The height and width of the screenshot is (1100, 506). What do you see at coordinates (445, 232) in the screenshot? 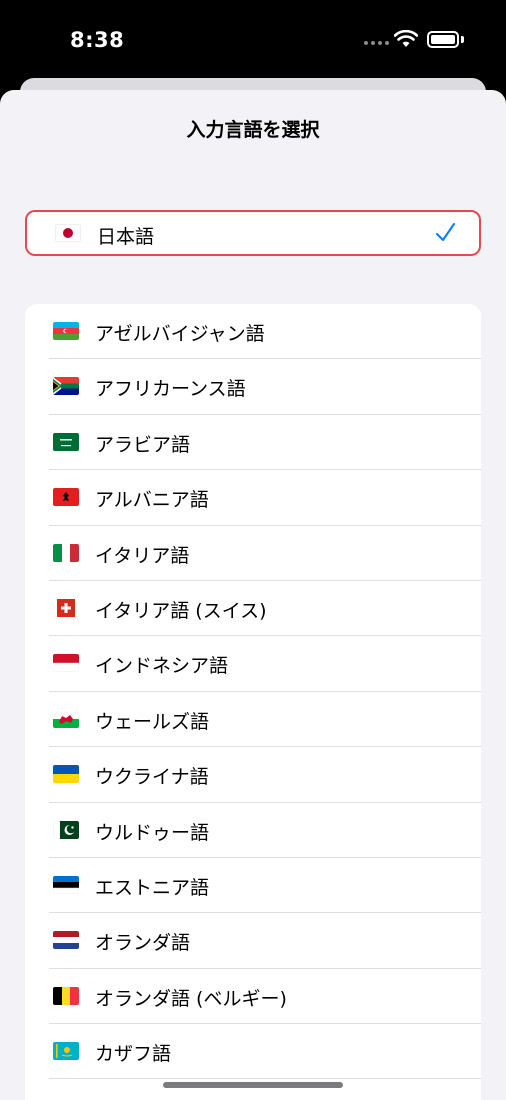
I see `checkmark-icon` at bounding box center [445, 232].